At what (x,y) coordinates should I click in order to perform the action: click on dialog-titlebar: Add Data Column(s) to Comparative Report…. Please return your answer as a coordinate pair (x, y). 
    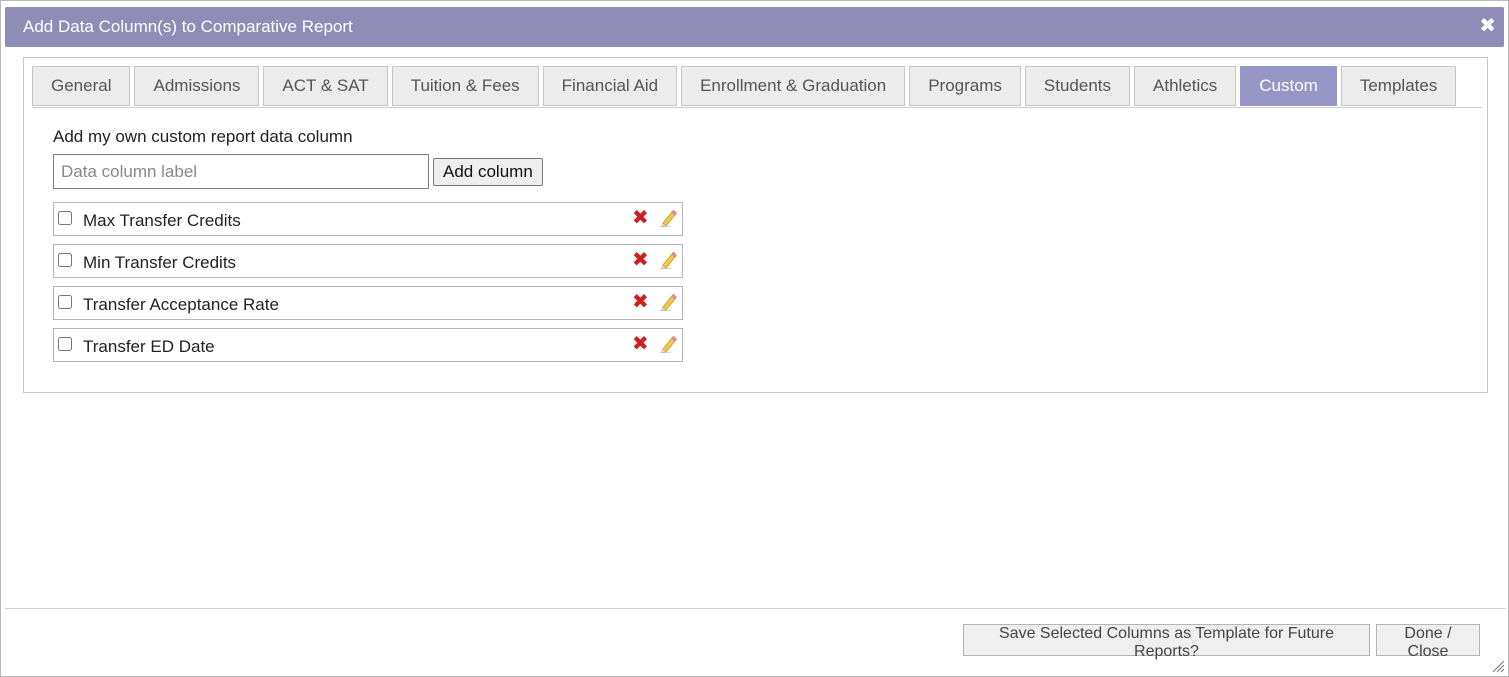
    Looking at the image, I should click on (754, 27).